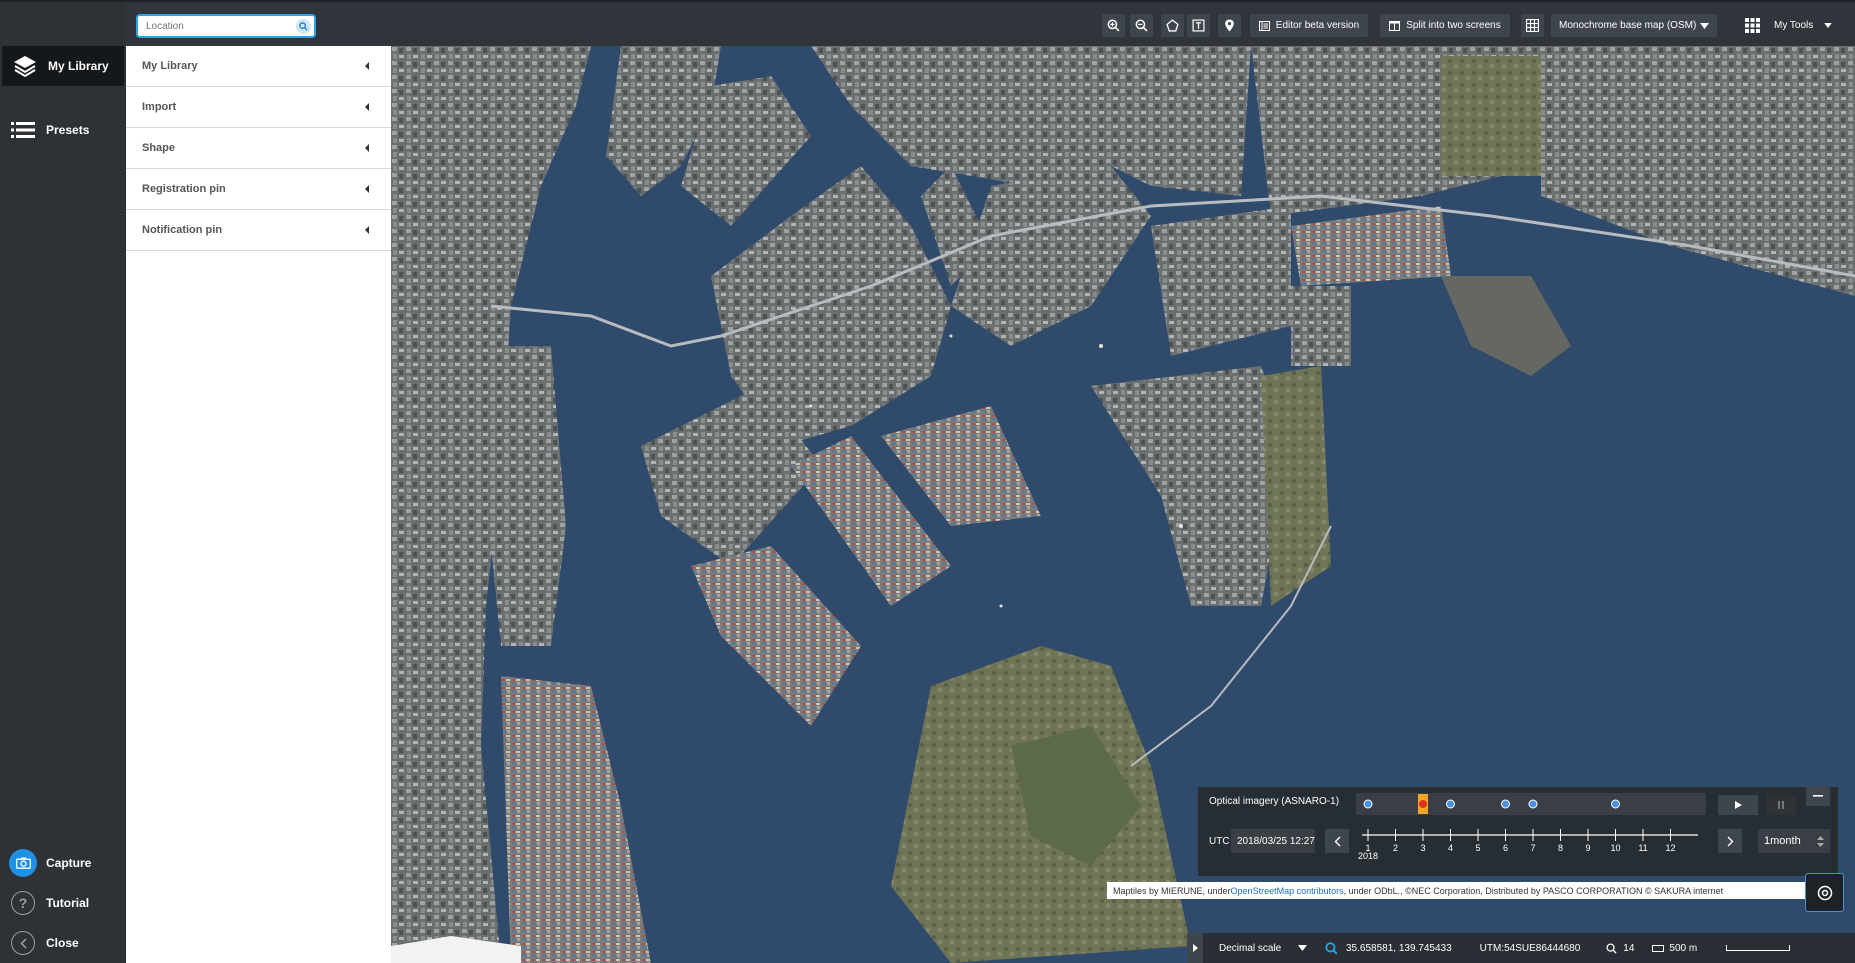 The width and height of the screenshot is (1855, 963). Describe the element at coordinates (1629, 948) in the screenshot. I see `zoom-level: 14` at that location.